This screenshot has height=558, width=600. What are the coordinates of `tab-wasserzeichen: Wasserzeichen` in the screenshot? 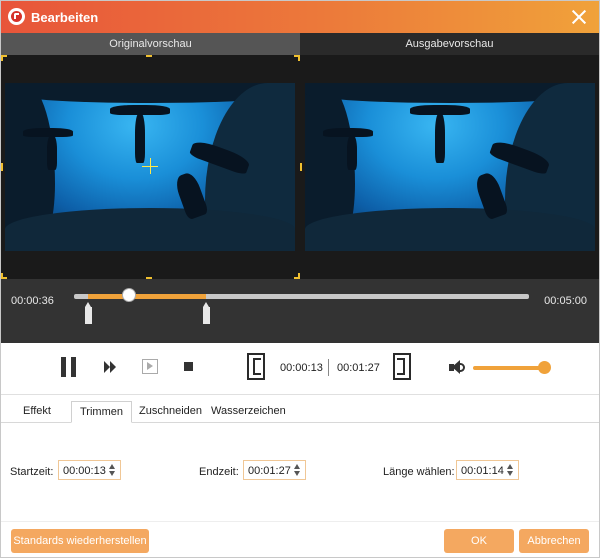 It's located at (248, 412).